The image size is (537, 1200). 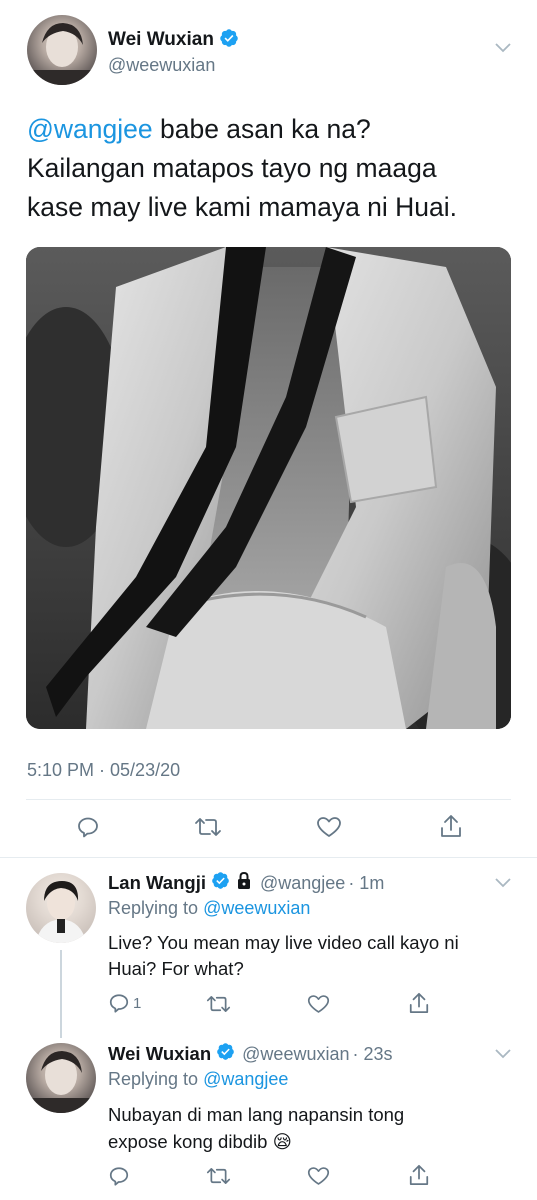 I want to click on author-name: Lan Wangji, so click(x=157, y=883).